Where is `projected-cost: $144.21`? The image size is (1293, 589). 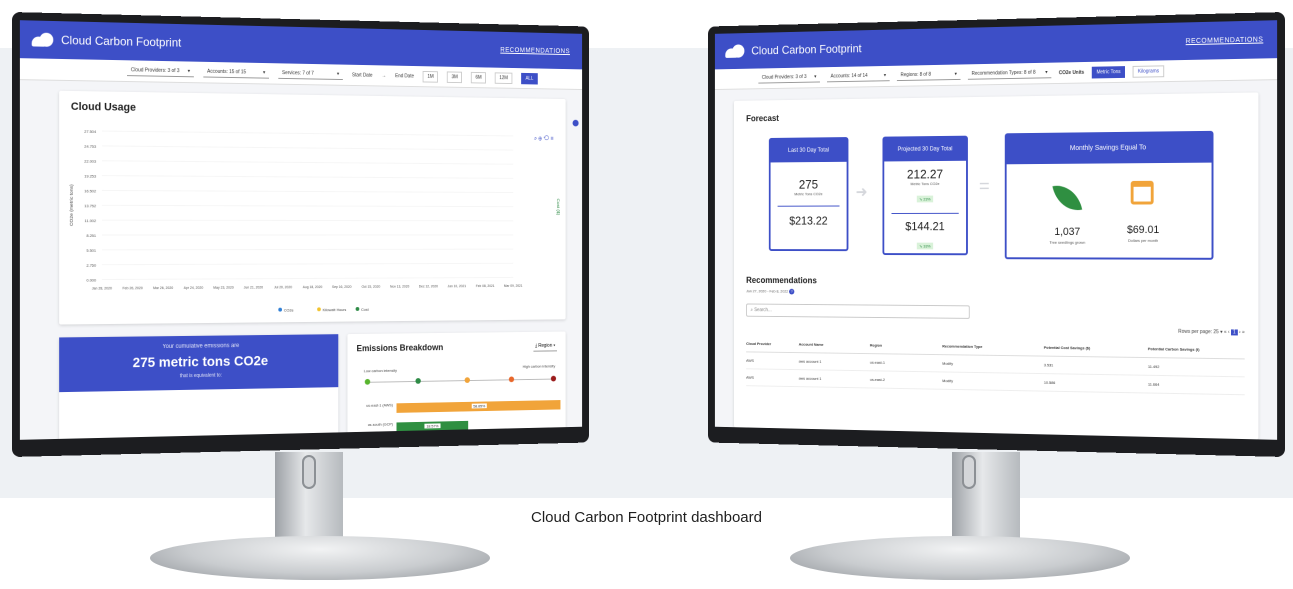
projected-cost: $144.21 is located at coordinates (925, 226).